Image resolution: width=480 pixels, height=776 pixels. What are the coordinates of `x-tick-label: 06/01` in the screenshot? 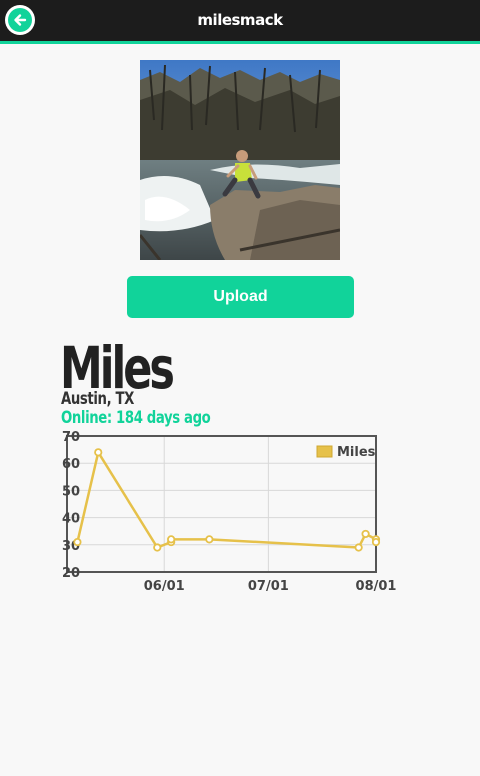 It's located at (164, 586).